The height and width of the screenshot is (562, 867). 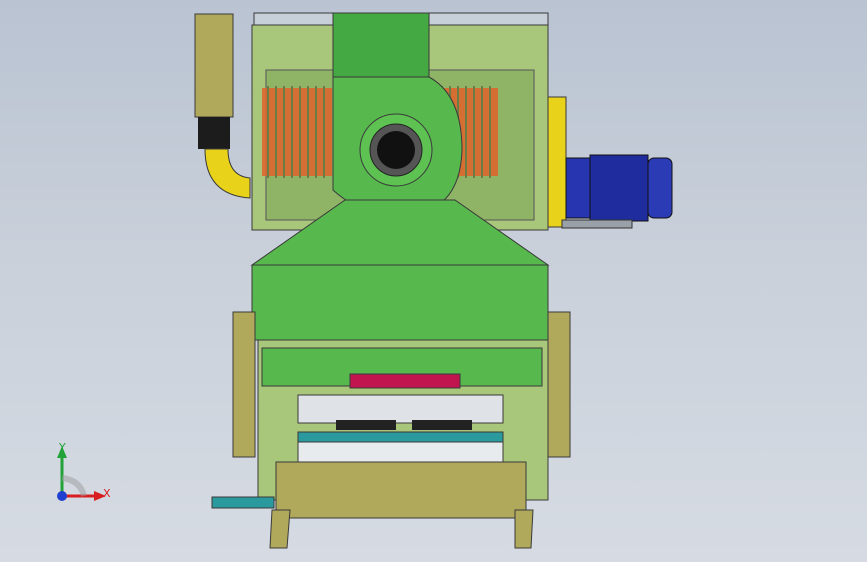 What do you see at coordinates (400, 437) in the screenshot?
I see `teal-roller` at bounding box center [400, 437].